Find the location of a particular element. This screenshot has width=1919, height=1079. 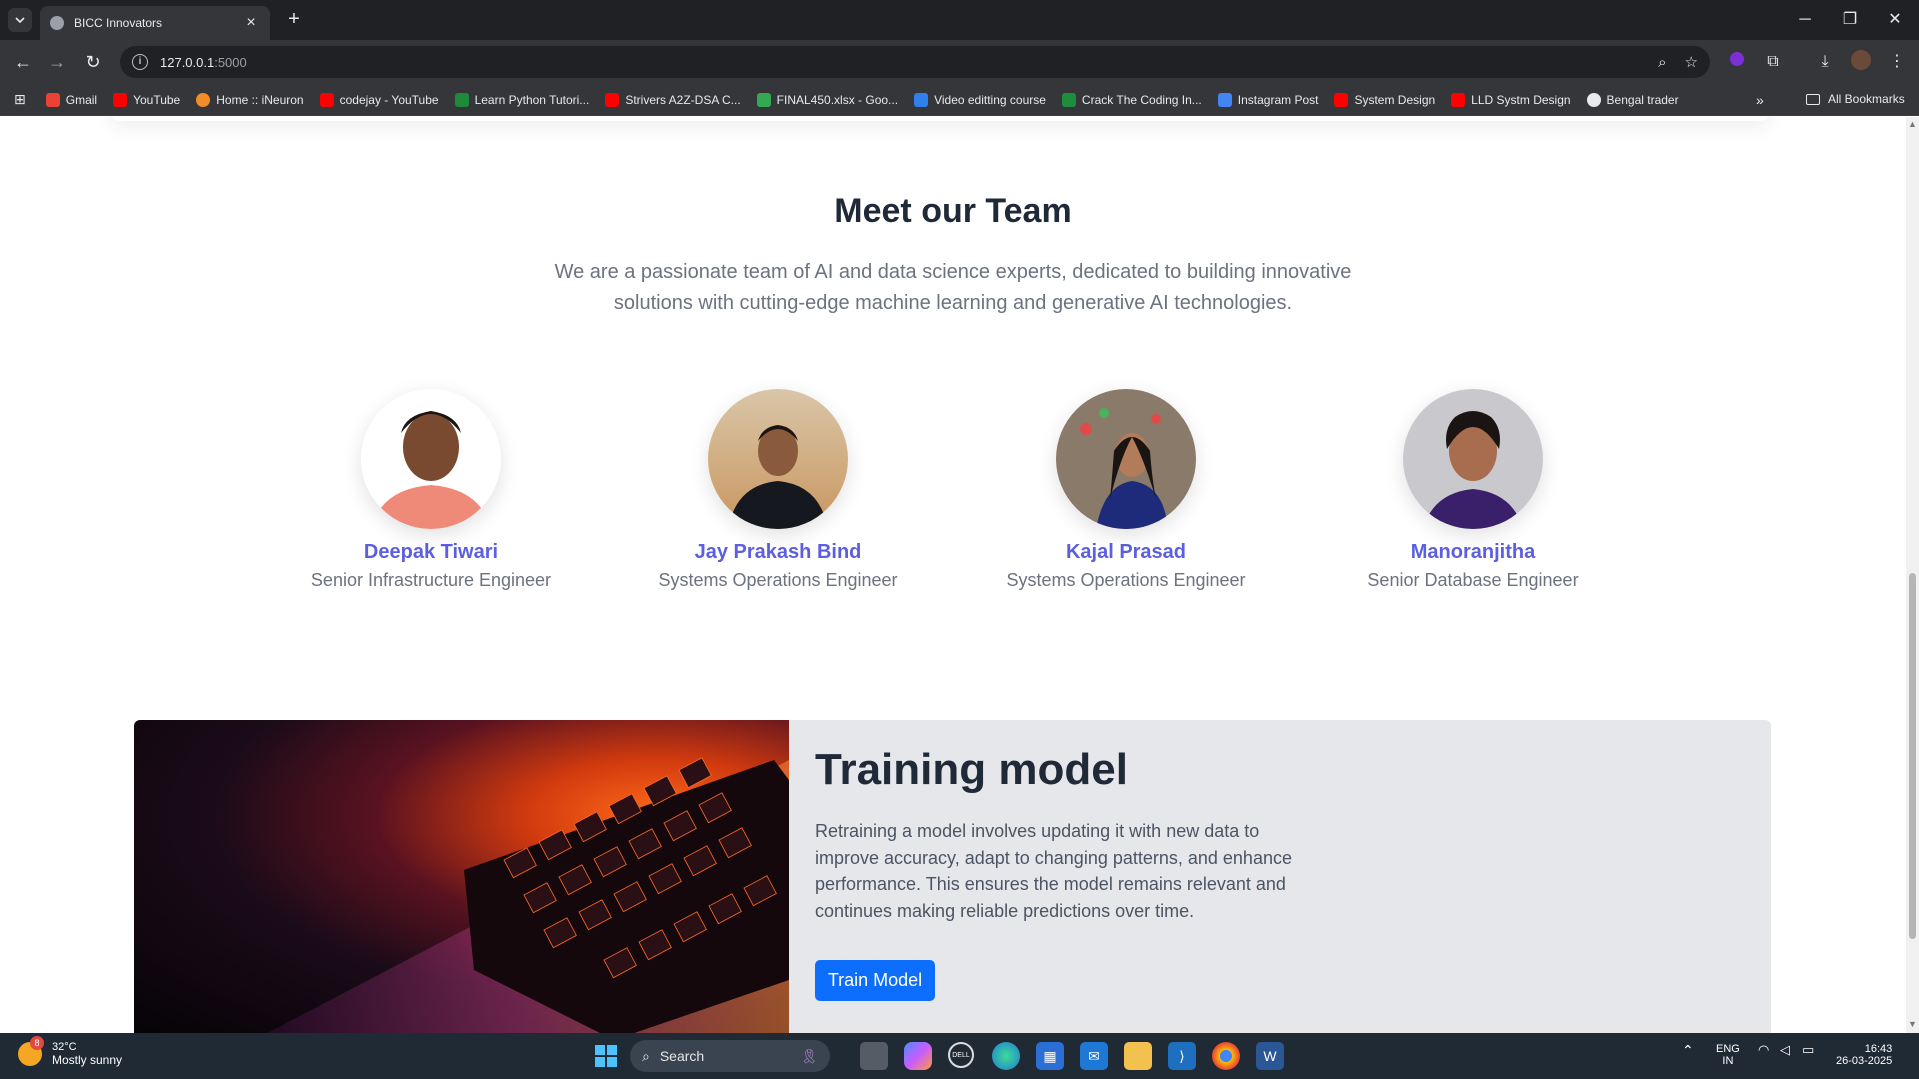

bookmark-star-icon: ☆ is located at coordinates (1691, 62).